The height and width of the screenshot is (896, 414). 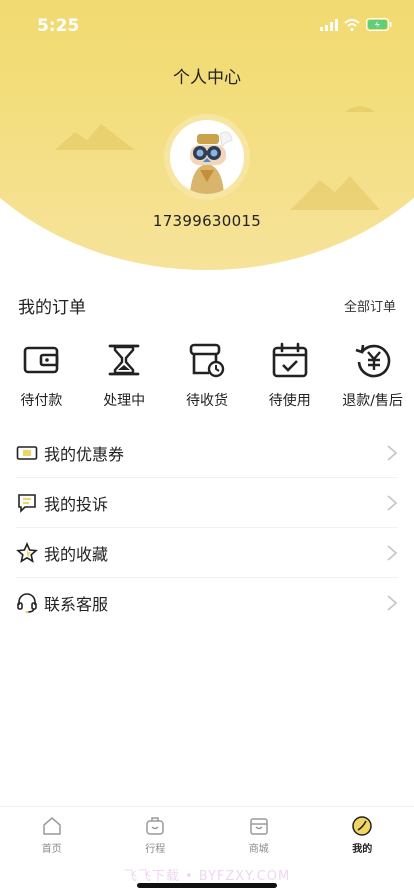 What do you see at coordinates (124, 360) in the screenshot?
I see `hourglass-icon` at bounding box center [124, 360].